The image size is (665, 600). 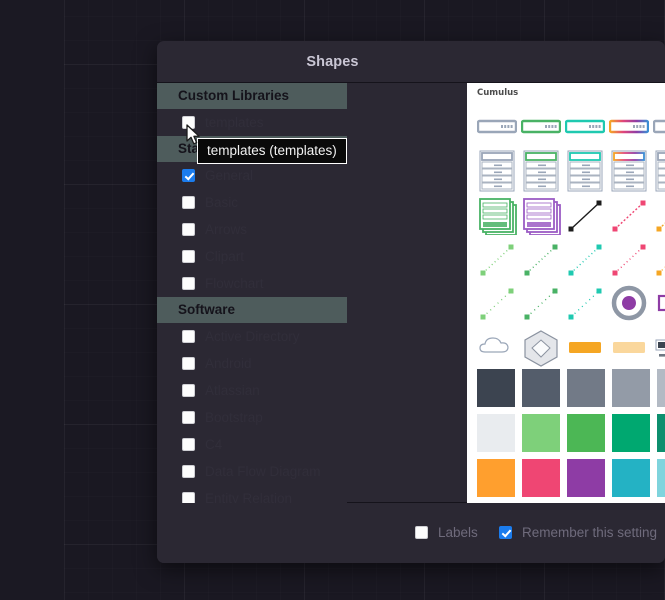 I want to click on library-label: Flowchart, so click(x=234, y=283).